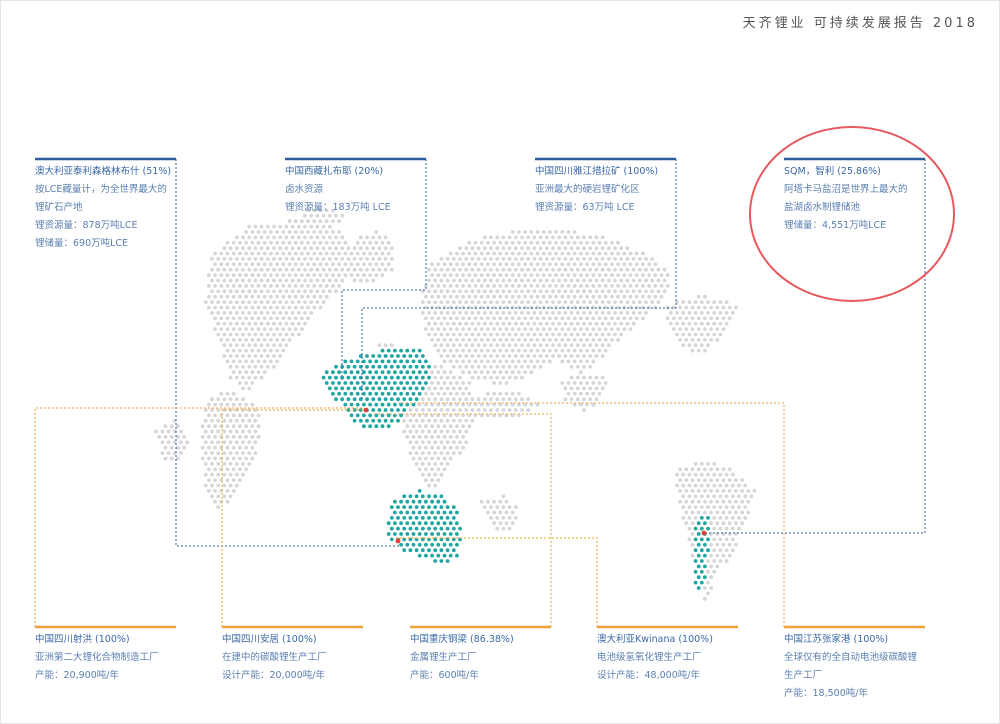 The image size is (1000, 724). Describe the element at coordinates (490, 658) in the screenshot. I see `card-tongliang: 中国重庆铜梁 (86.38%) 金属锂生产工厂 产能：600吨/年` at that location.